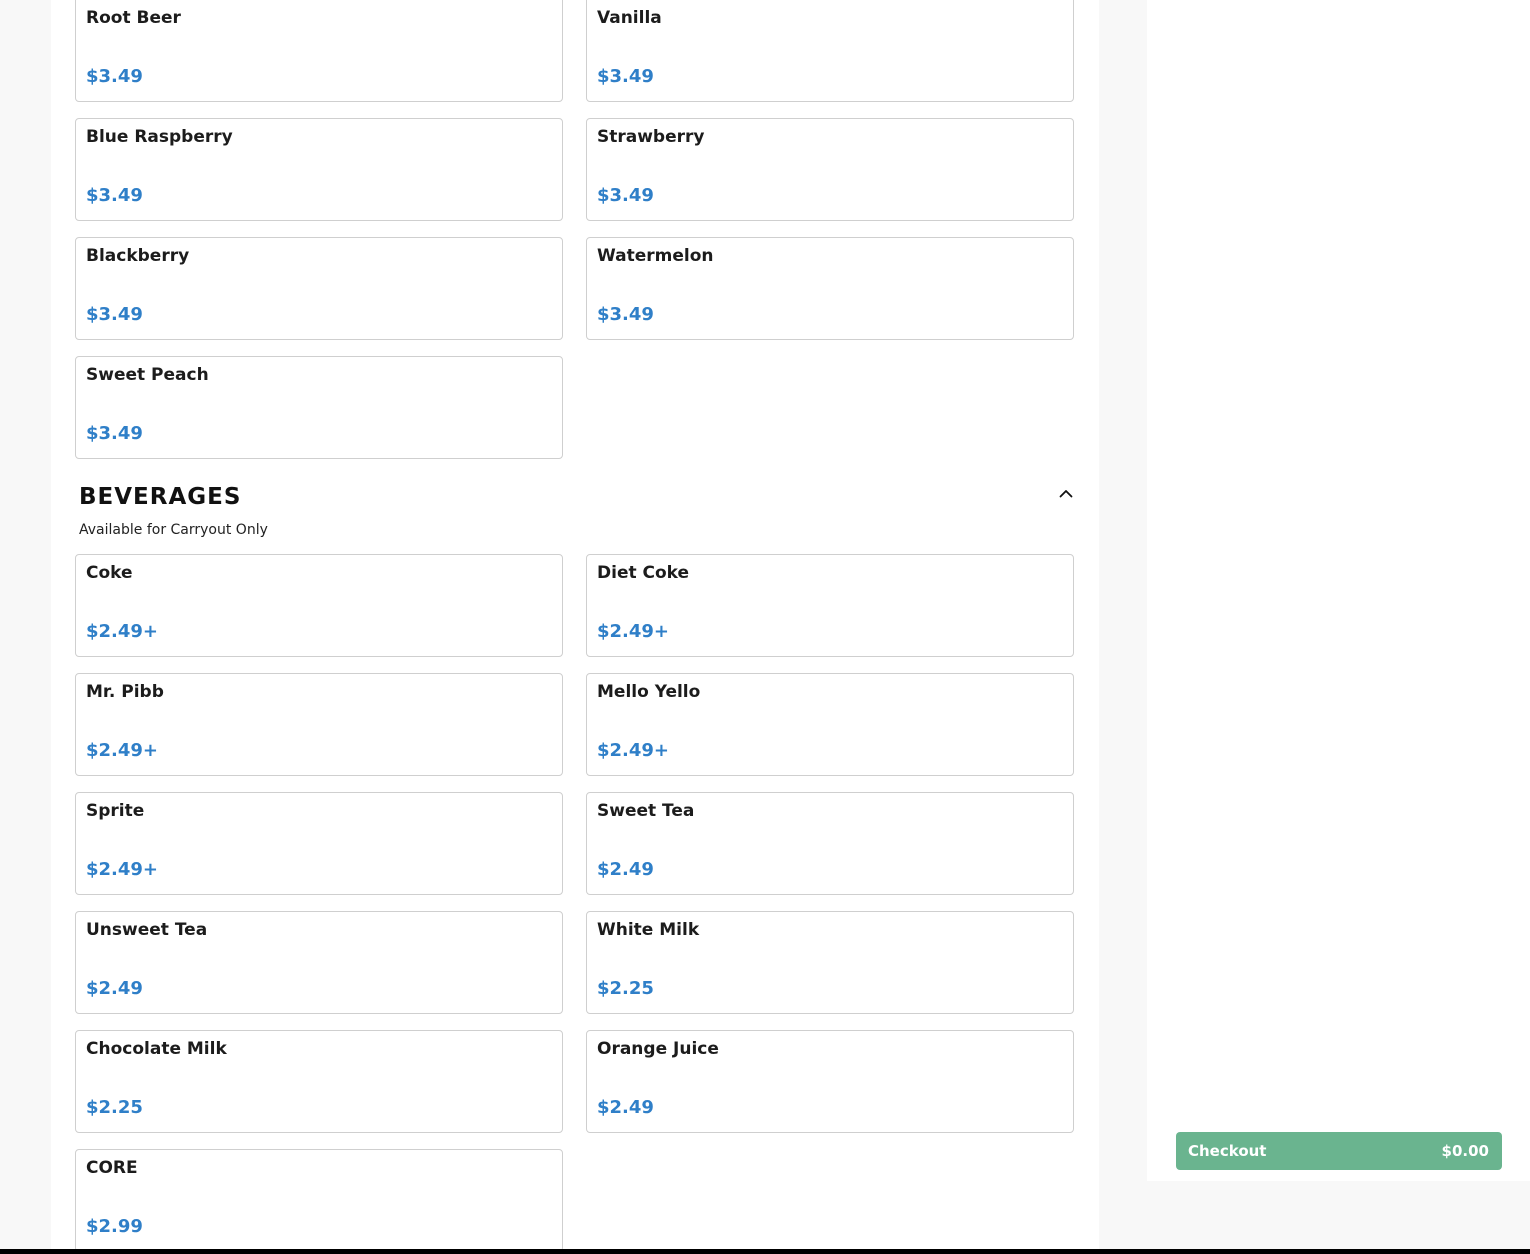  I want to click on menu-item-card: Diet Coke $2.49+, so click(830, 605).